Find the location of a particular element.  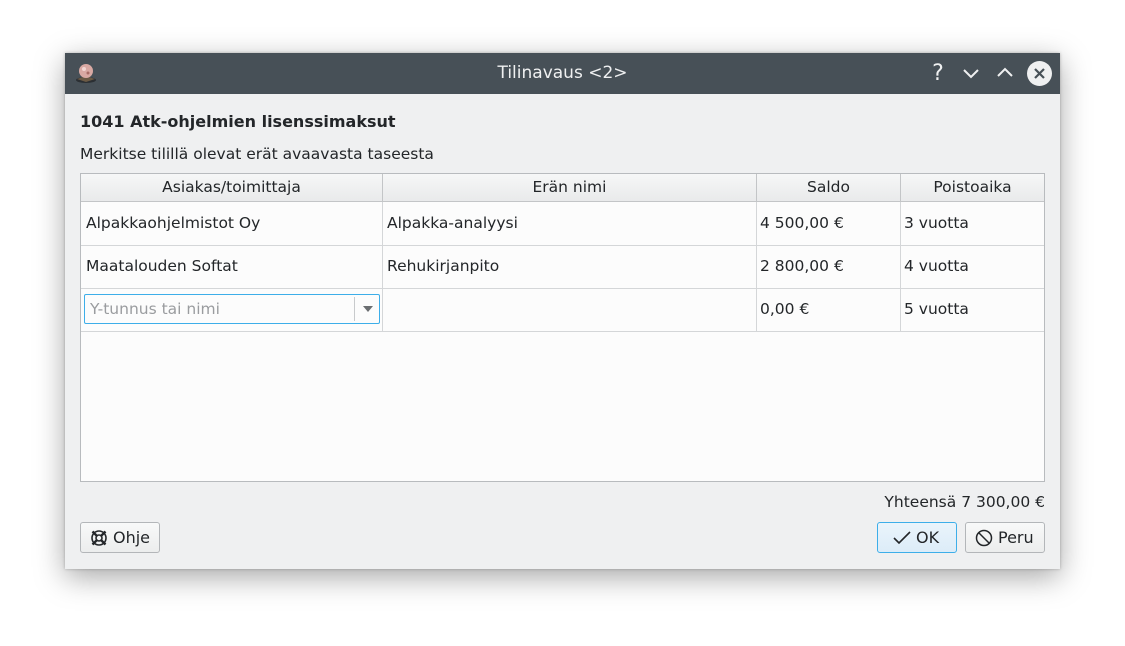

title-bar: Tilinavaus <2> ? is located at coordinates (562, 73).